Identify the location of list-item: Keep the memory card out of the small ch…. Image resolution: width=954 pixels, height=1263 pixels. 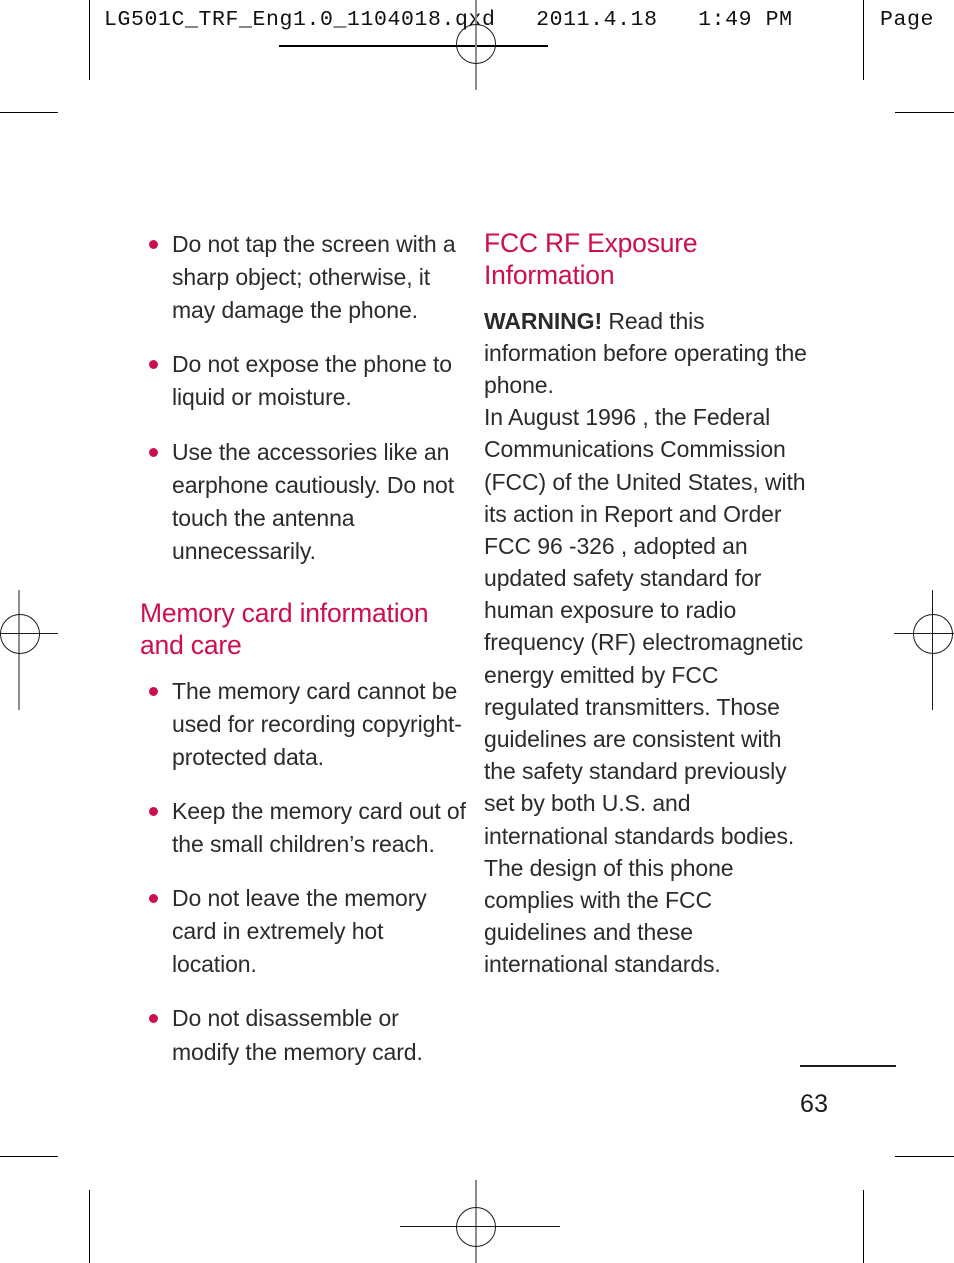
(305, 828).